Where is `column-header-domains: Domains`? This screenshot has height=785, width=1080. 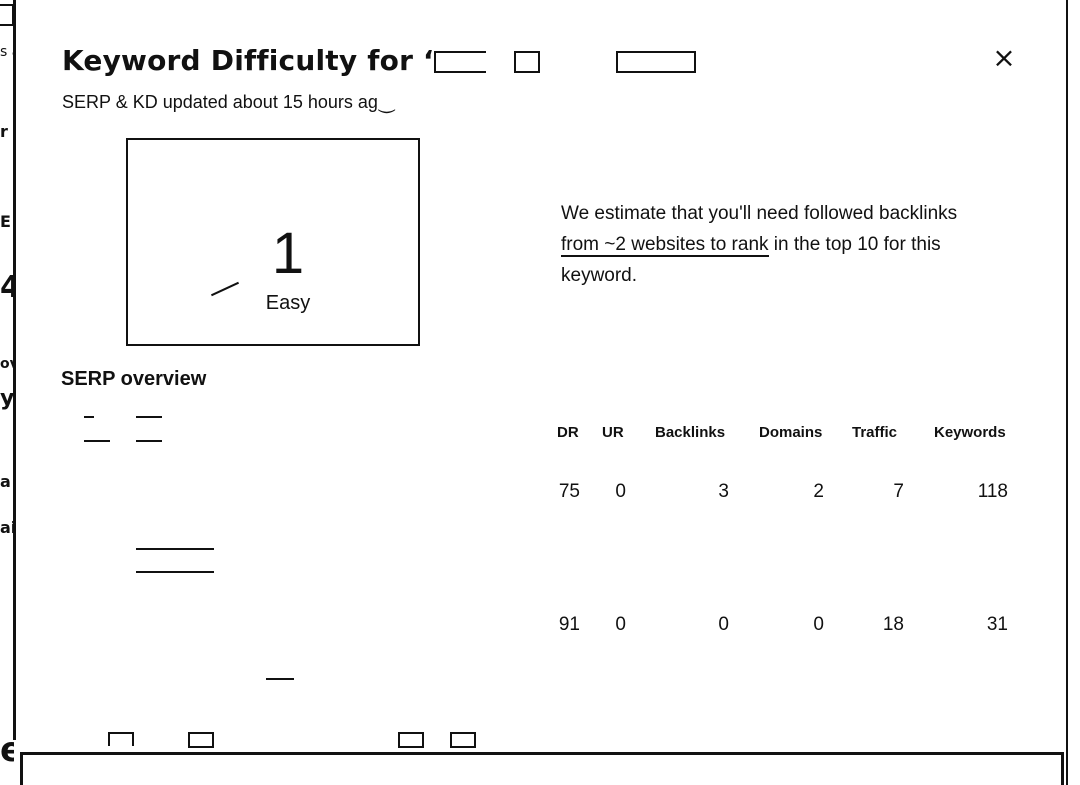
column-header-domains: Domains is located at coordinates (790, 432).